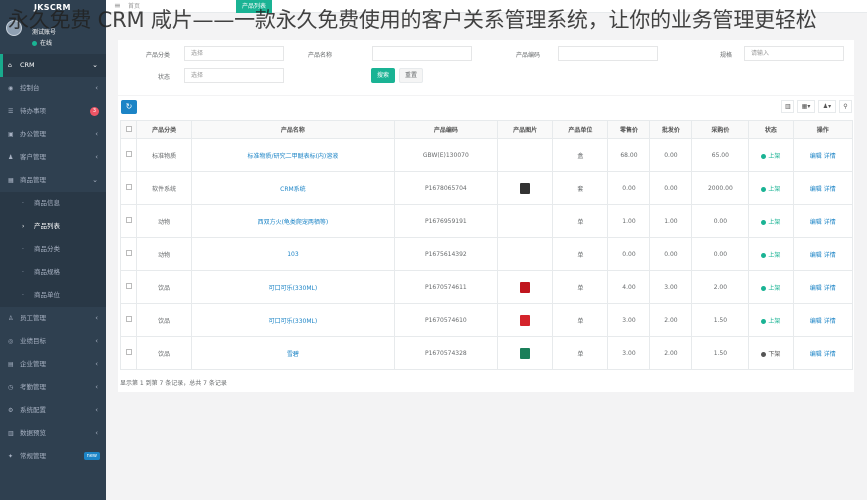 The width and height of the screenshot is (867, 500). I want to click on name-label: 产品名称, so click(320, 55).